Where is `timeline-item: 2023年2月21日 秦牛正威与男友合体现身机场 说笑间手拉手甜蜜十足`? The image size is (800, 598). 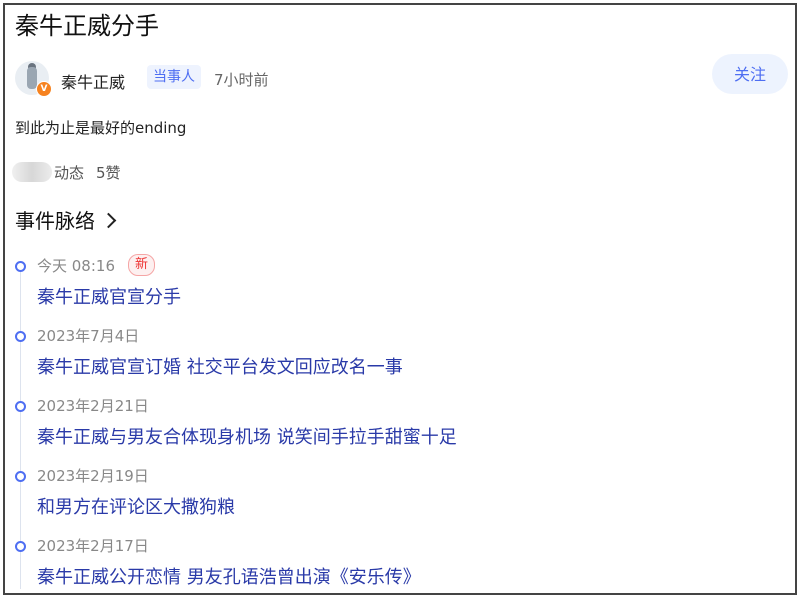
timeline-item: 2023年2月21日 秦牛正威与男友合体现身机场 说笑间手拉手甜蜜十足 is located at coordinates (400, 424).